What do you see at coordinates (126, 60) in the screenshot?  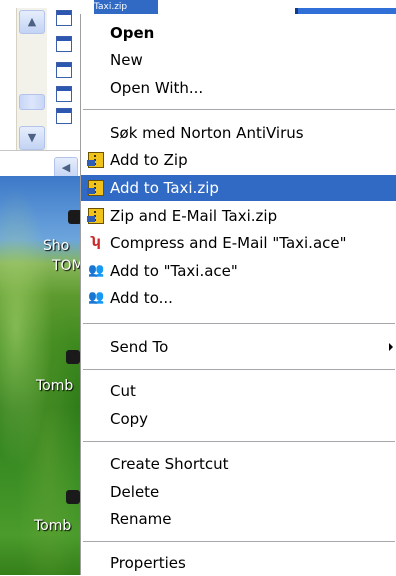 I see `menu-item-label: New` at bounding box center [126, 60].